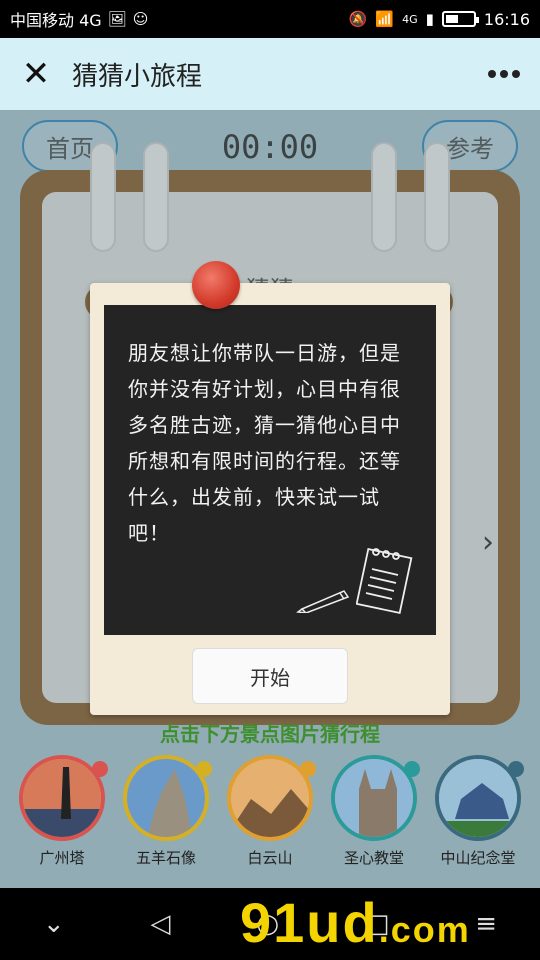 The width and height of the screenshot is (540, 960). What do you see at coordinates (355, 922) in the screenshot?
I see `watermark-logo: 91ud.com` at bounding box center [355, 922].